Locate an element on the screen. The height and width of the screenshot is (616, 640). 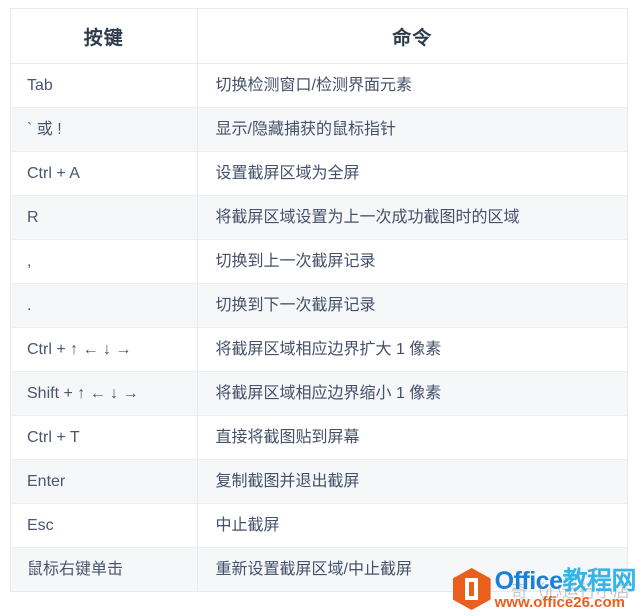
command-label: 切换到上一次截屏记录 is located at coordinates (295, 261).